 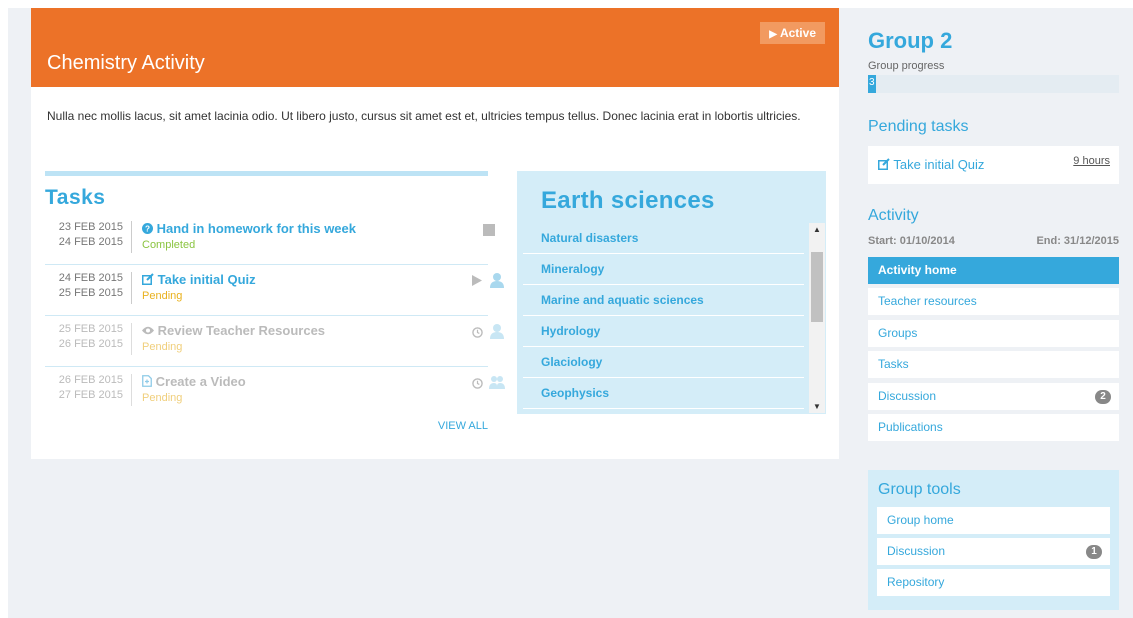 What do you see at coordinates (1094, 552) in the screenshot?
I see `count-badge: 1` at bounding box center [1094, 552].